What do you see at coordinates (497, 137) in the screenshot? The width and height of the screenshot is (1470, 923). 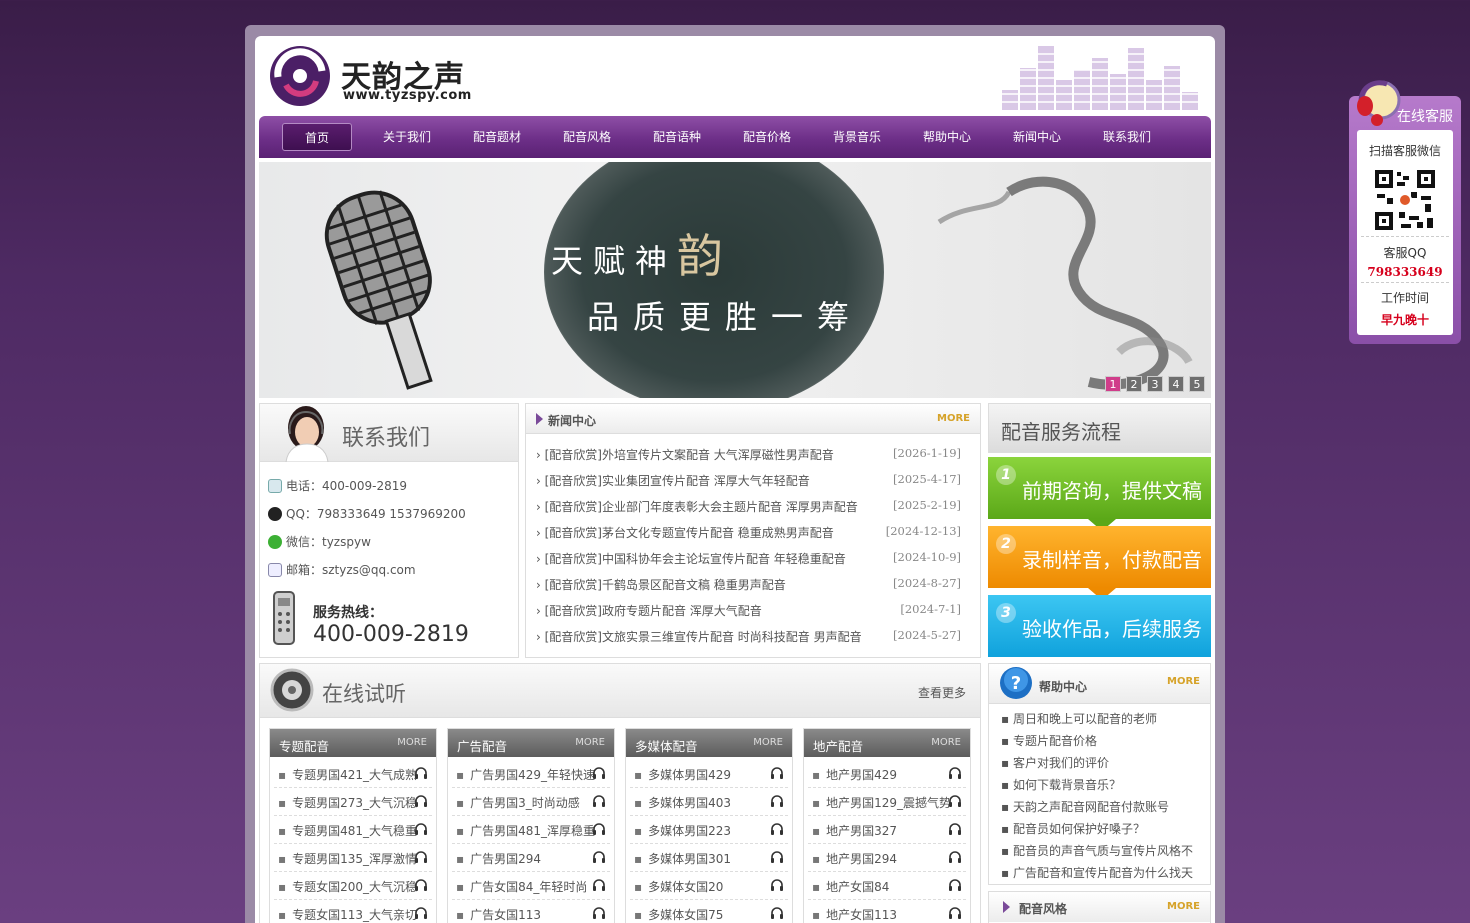 I see `nav-topics: 配音题材` at bounding box center [497, 137].